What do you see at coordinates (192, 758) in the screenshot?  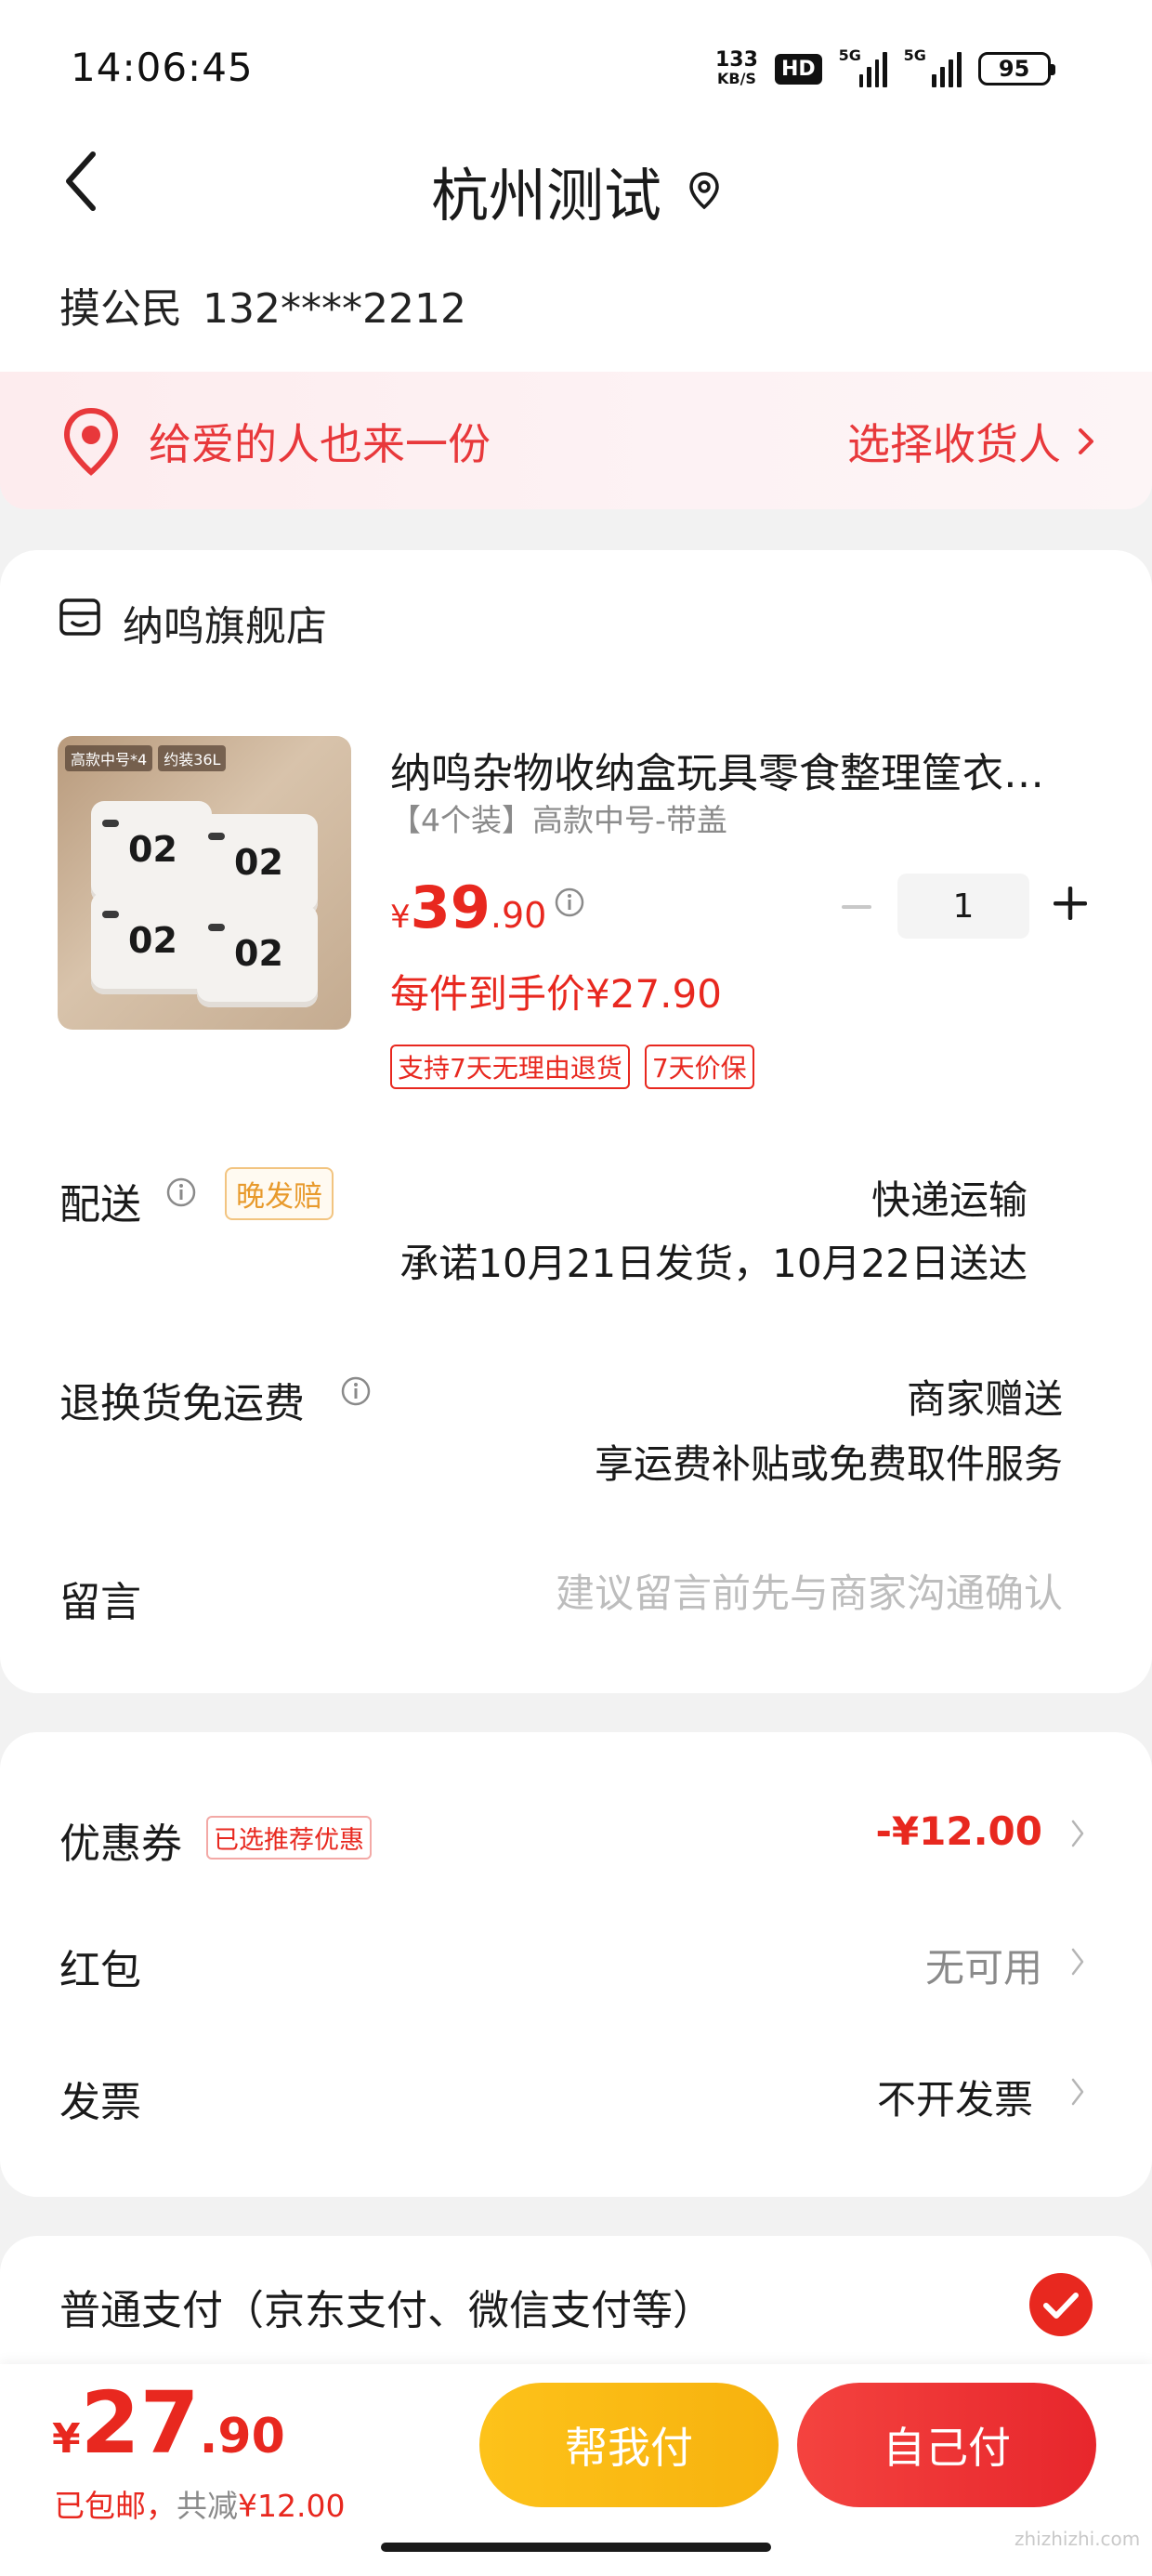 I see `image-tag: 约装36L` at bounding box center [192, 758].